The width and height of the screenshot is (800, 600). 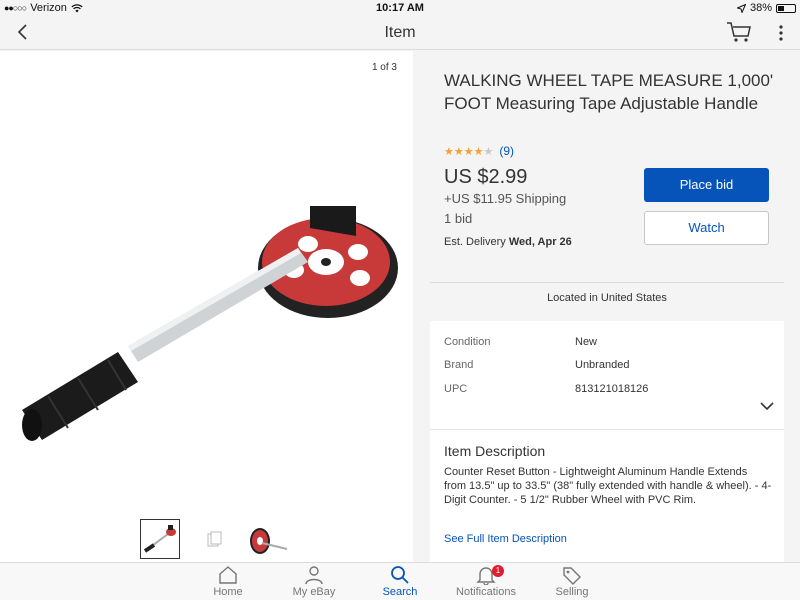 I want to click on bid-count: 1 bid, so click(x=458, y=218).